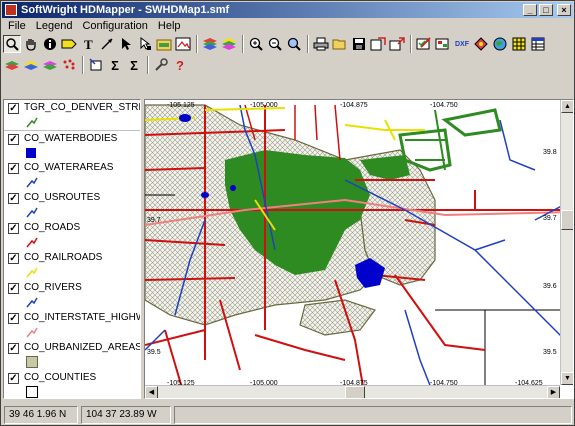 This screenshot has width=575, height=426. What do you see at coordinates (567, 378) in the screenshot?
I see `scroll-down-button: ▼` at bounding box center [567, 378].